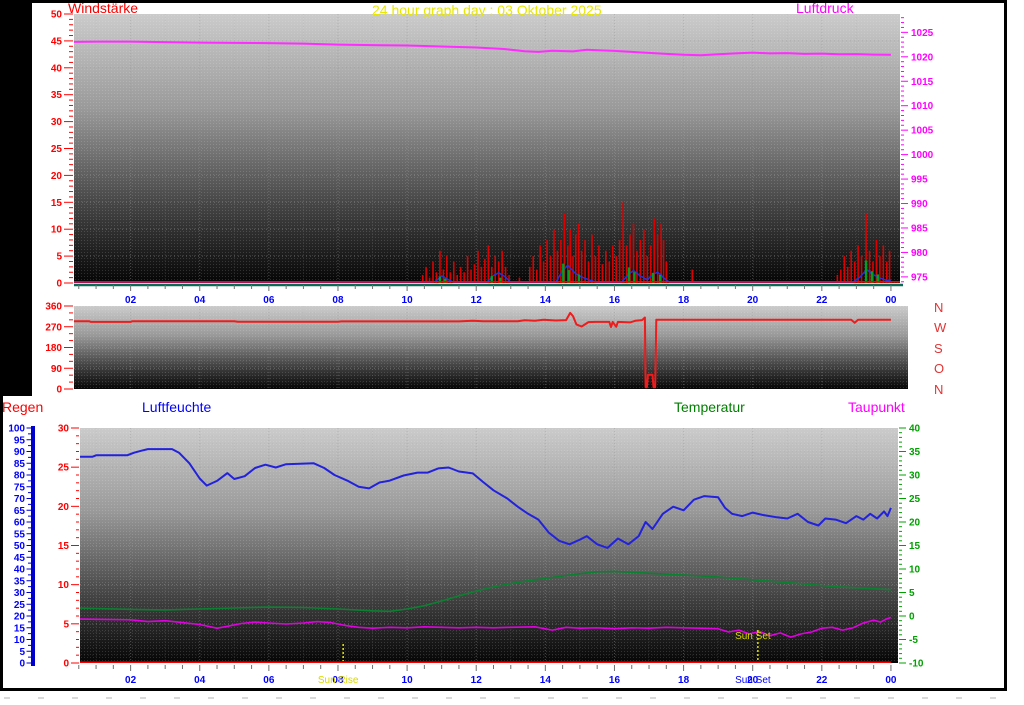 Image resolution: width=1024 pixels, height=705 pixels. Describe the element at coordinates (16, 429) in the screenshot. I see `svg-text: 100` at that location.